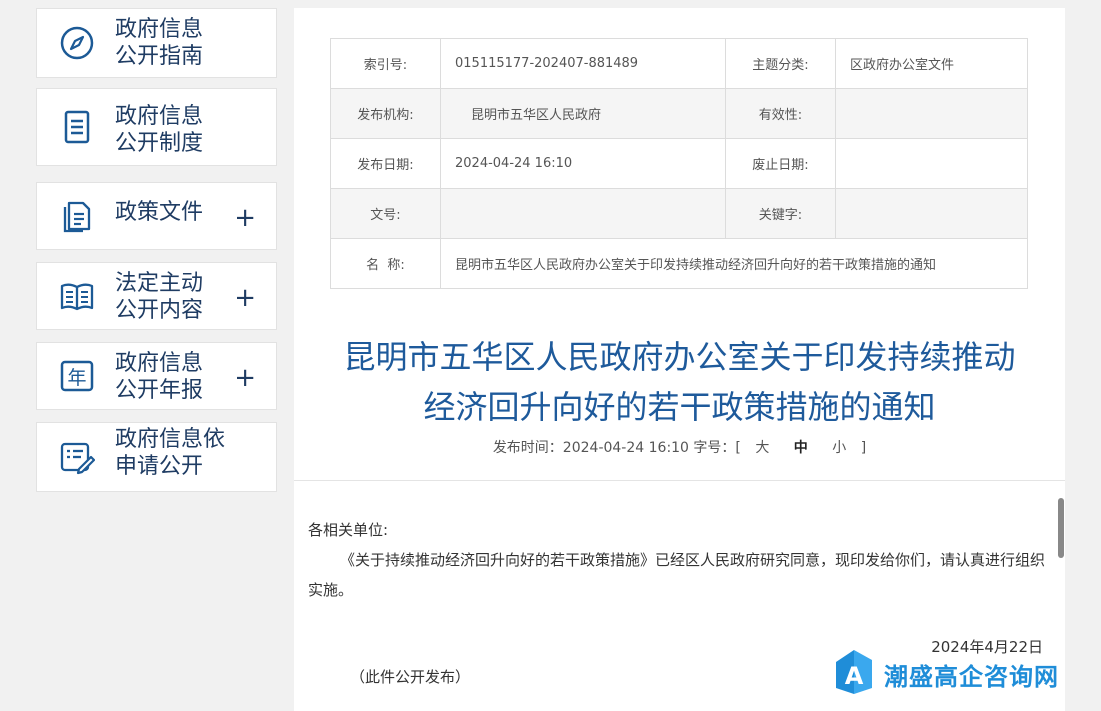  Describe the element at coordinates (77, 296) in the screenshot. I see `book-icon` at that location.